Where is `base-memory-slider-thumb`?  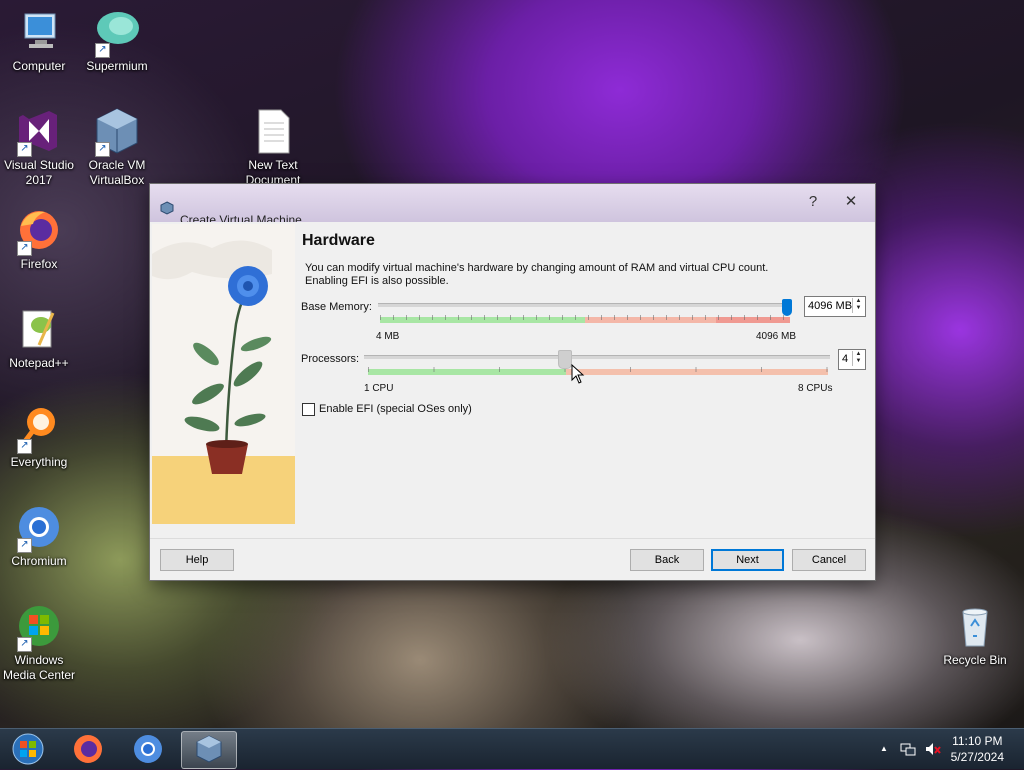
base-memory-slider-thumb is located at coordinates (787, 307).